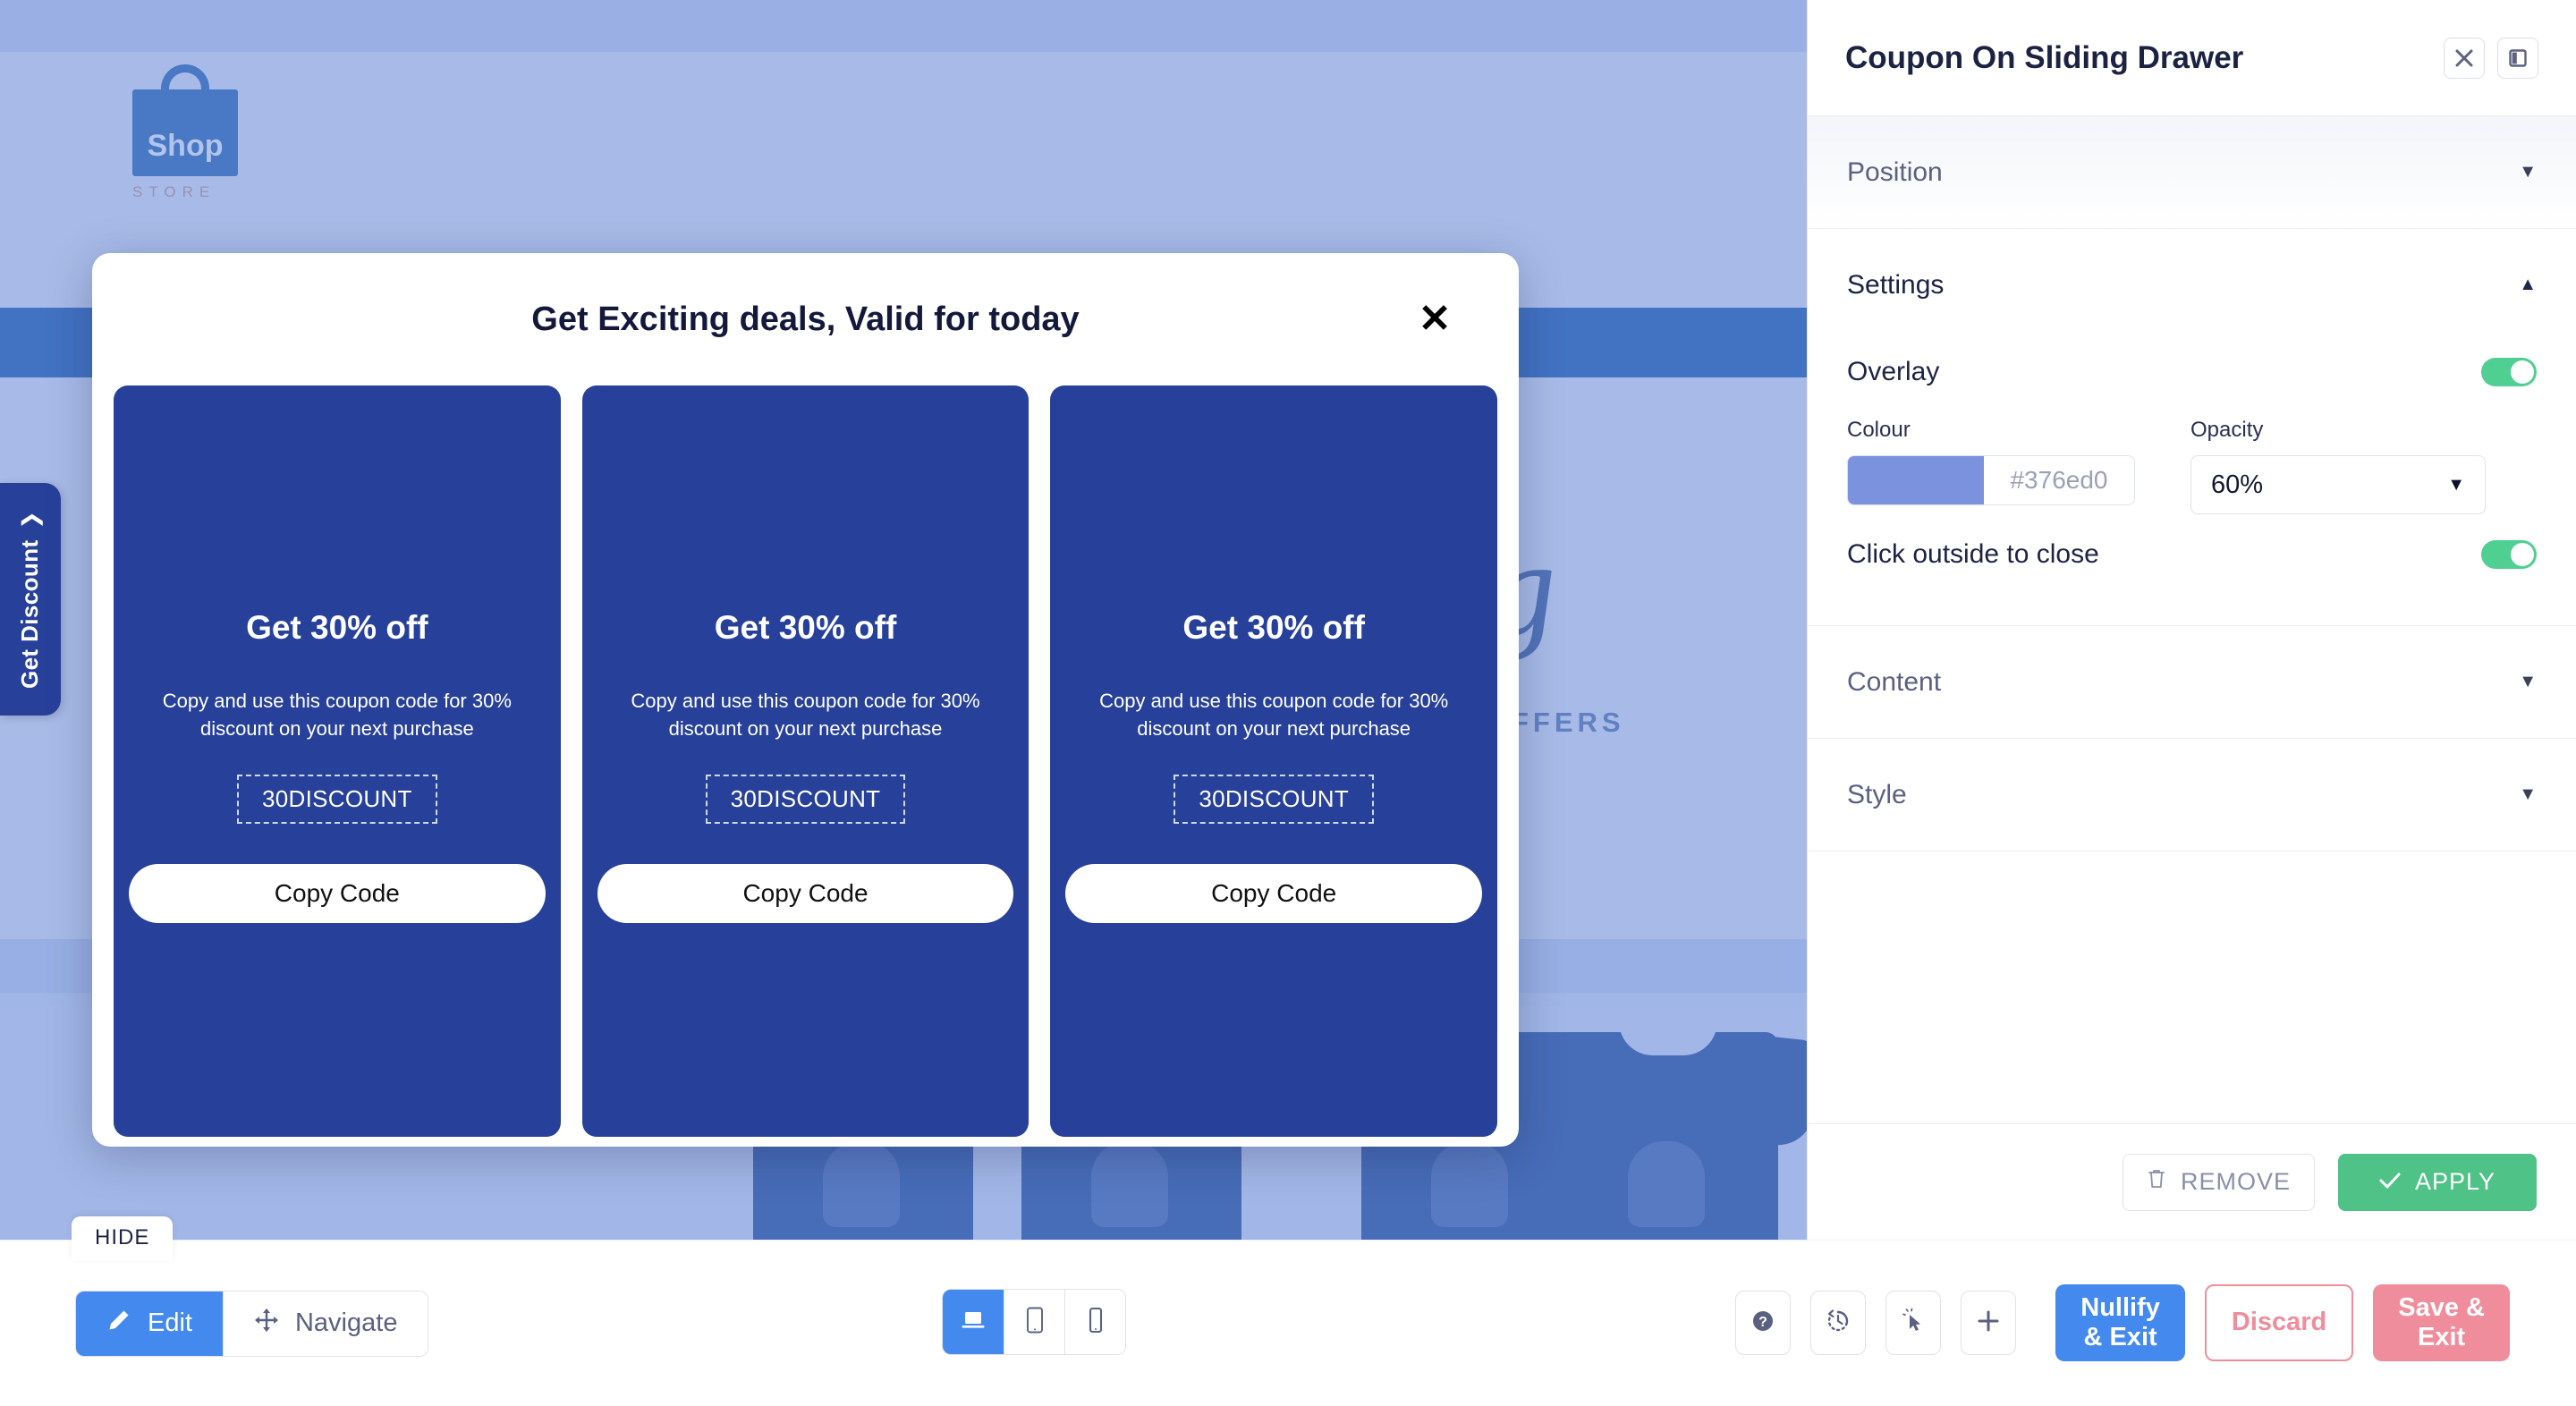 The image size is (2576, 1406). I want to click on site-top-strip, so click(903, 26).